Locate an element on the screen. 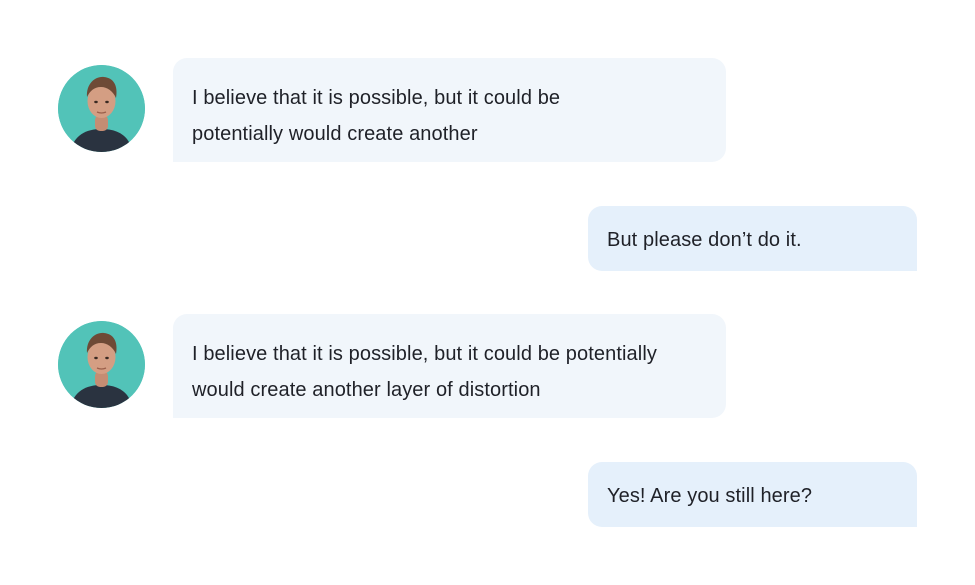  message-text: Yes! Are you still here? is located at coordinates (710, 496).